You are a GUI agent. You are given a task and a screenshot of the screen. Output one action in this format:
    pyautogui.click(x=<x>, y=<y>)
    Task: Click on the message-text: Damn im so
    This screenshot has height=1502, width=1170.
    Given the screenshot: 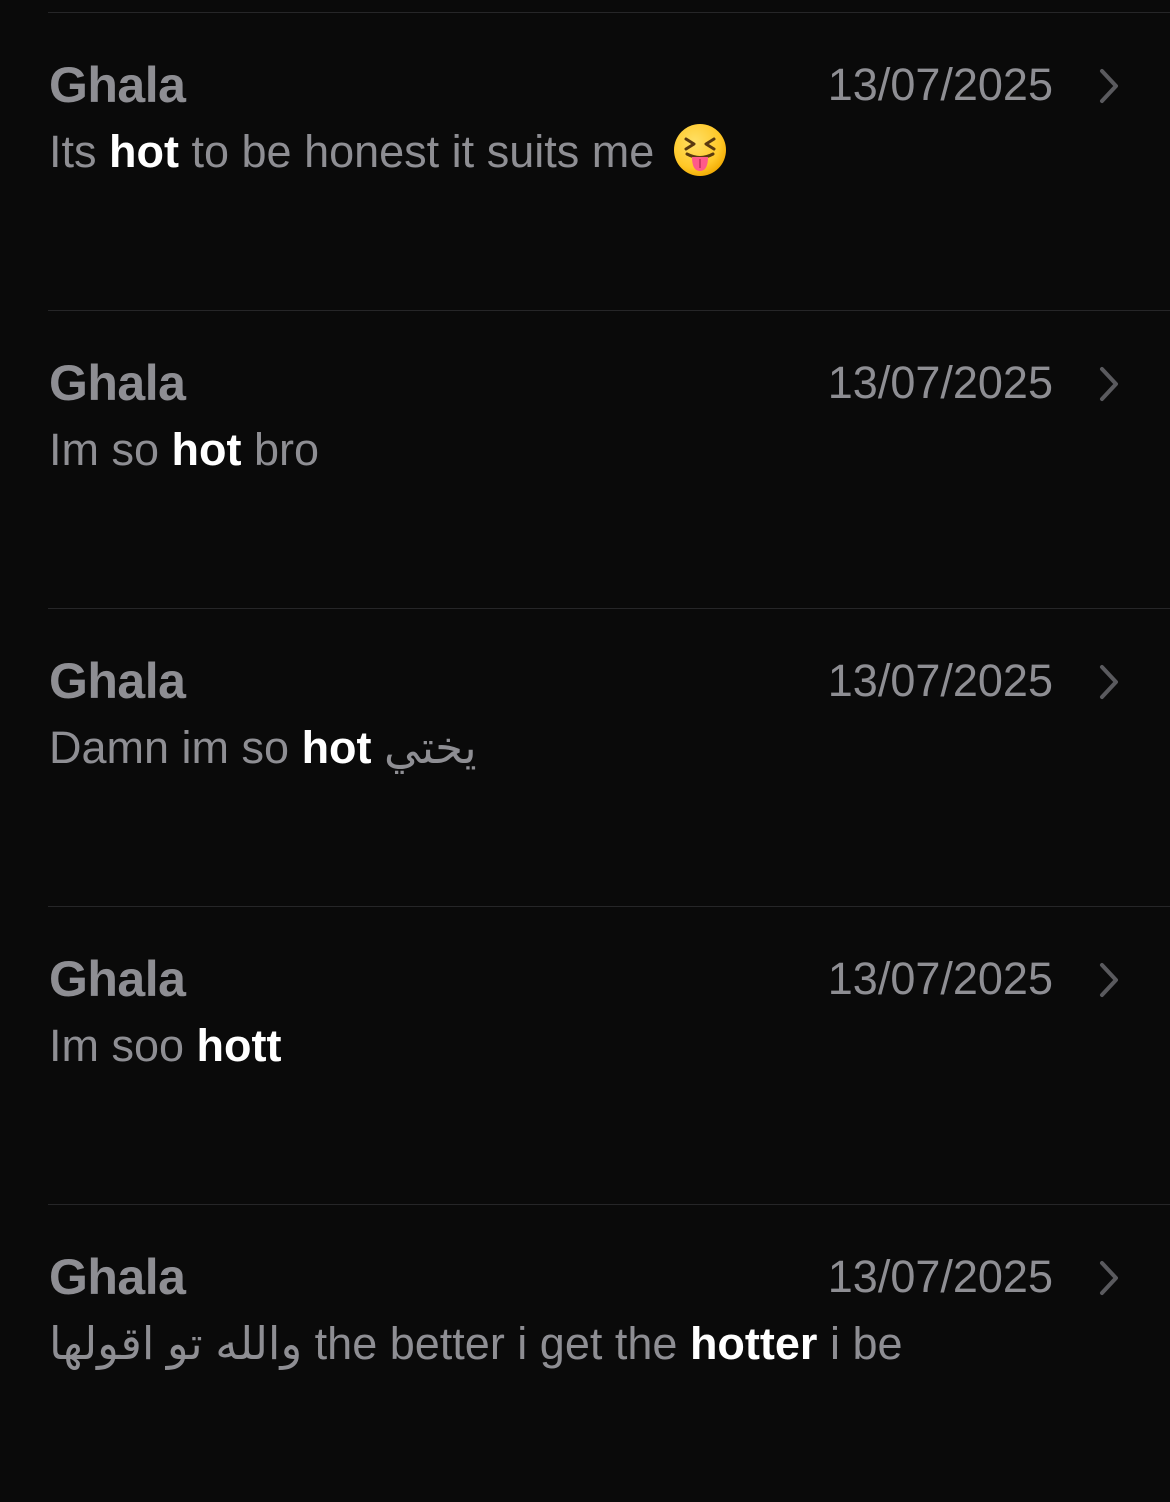 What is the action you would take?
    pyautogui.click(x=175, y=747)
    